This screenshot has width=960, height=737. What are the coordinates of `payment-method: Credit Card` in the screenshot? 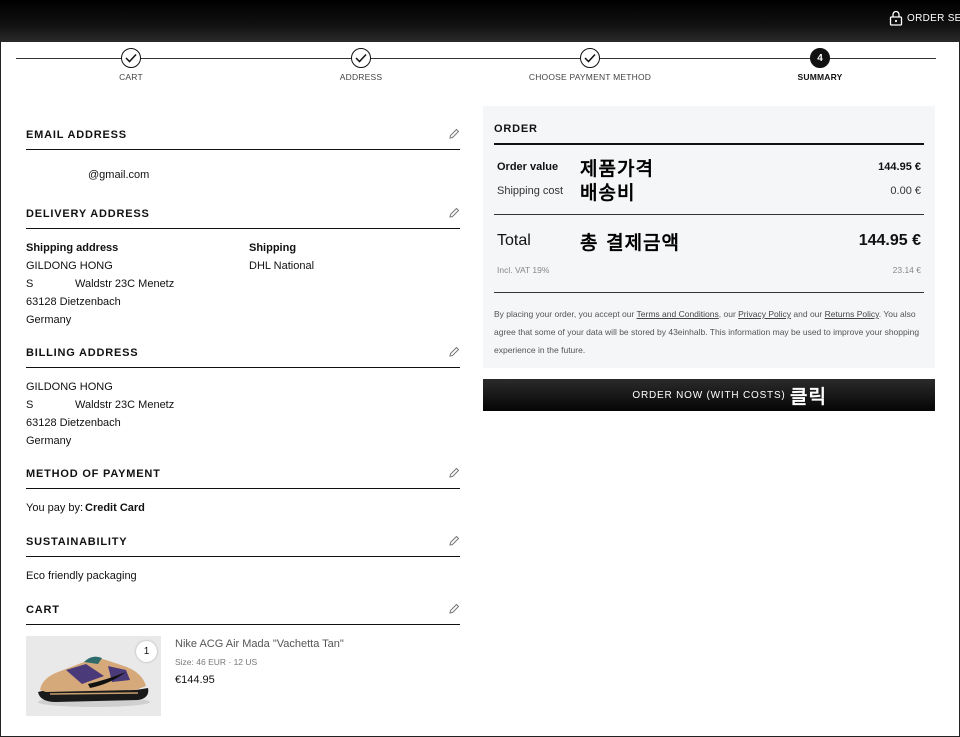 It's located at (115, 508).